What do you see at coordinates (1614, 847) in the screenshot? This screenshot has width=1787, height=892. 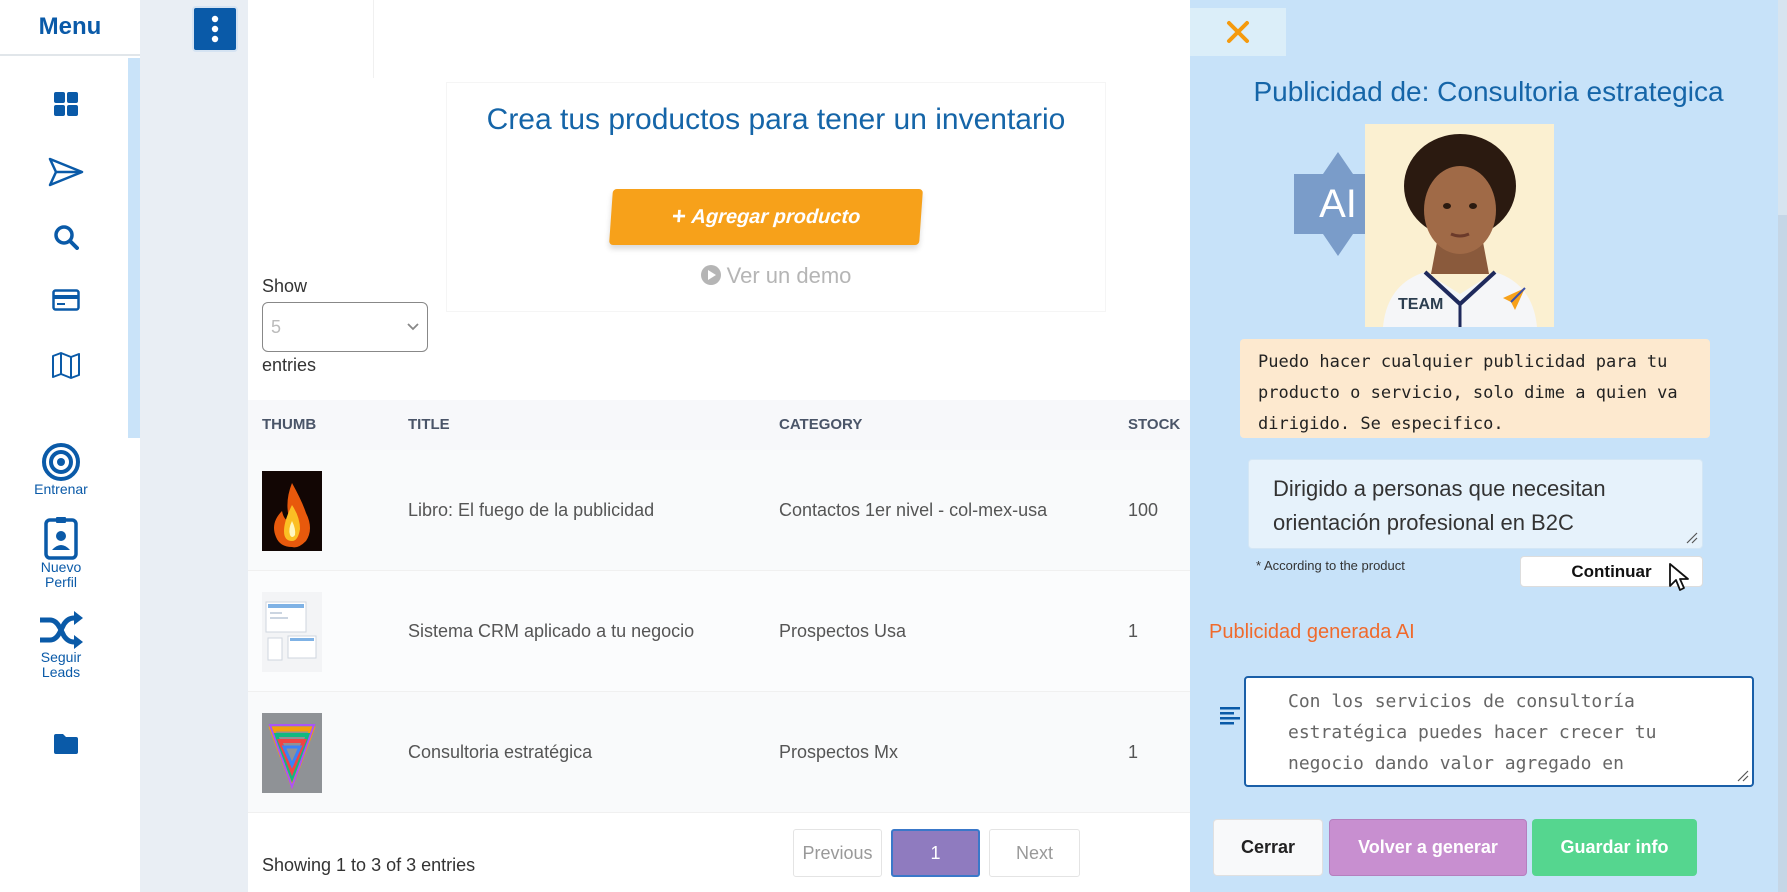 I see `save-info-button: Guardar info` at bounding box center [1614, 847].